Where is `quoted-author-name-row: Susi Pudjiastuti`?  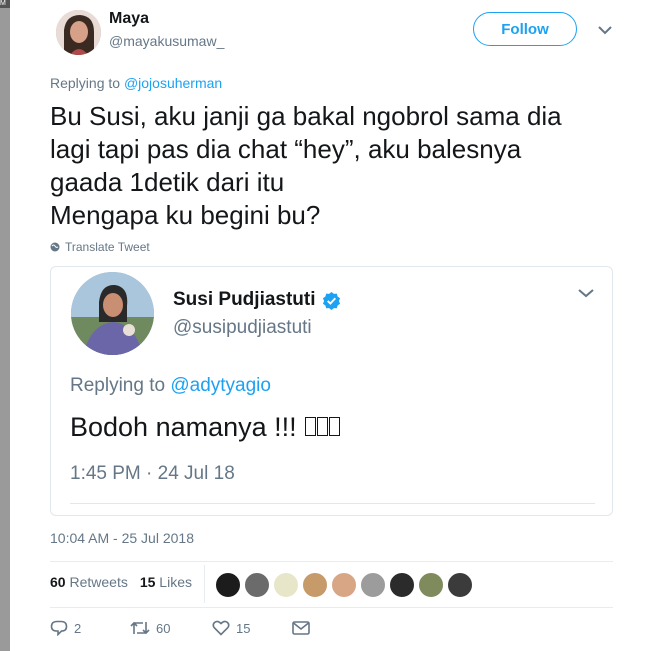 quoted-author-name-row: Susi Pudjiastuti is located at coordinates (257, 300).